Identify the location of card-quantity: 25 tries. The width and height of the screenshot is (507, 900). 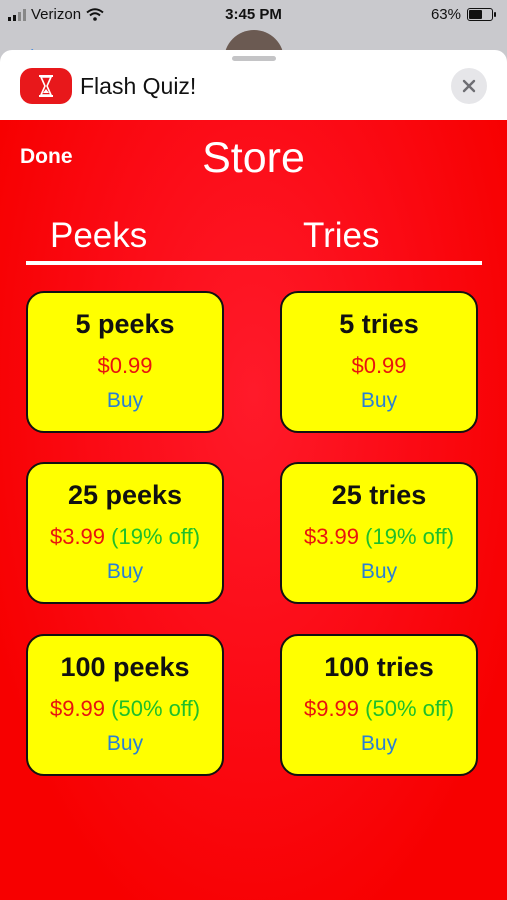
(379, 495).